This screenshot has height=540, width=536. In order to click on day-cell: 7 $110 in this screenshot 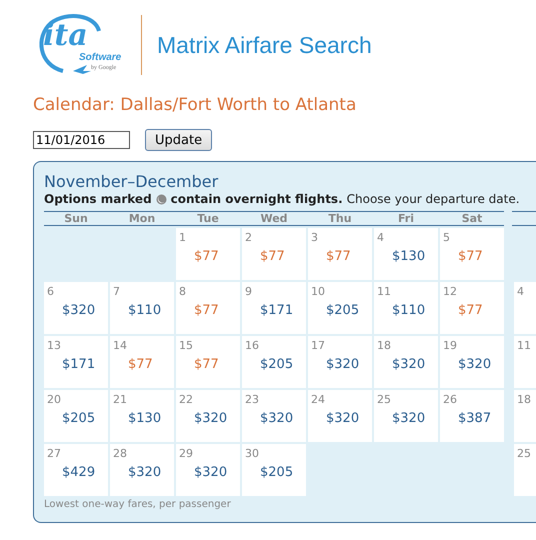, I will do `click(142, 308)`.